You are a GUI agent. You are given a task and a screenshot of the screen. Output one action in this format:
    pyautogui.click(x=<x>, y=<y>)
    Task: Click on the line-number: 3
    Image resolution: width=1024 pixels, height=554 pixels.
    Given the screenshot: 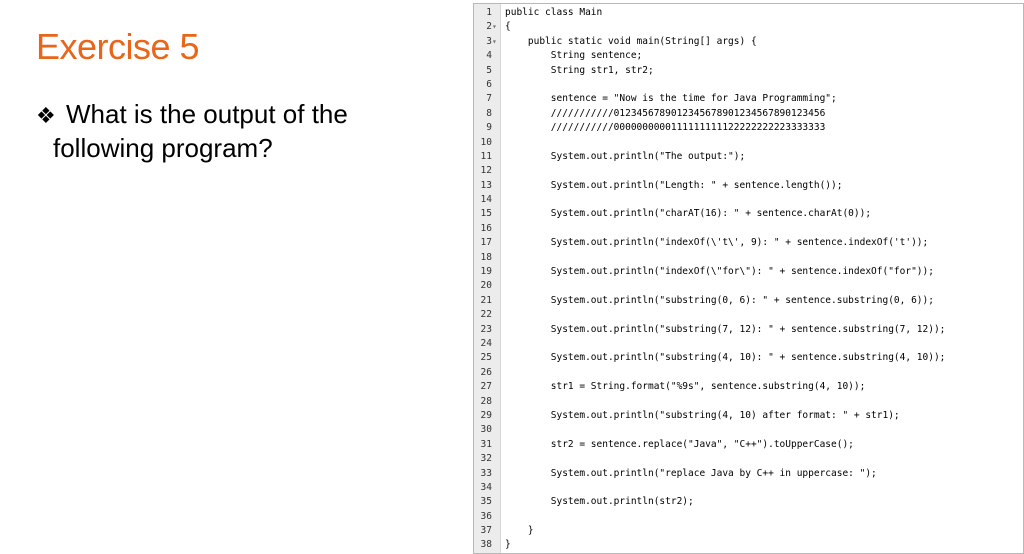 What is the action you would take?
    pyautogui.click(x=489, y=41)
    